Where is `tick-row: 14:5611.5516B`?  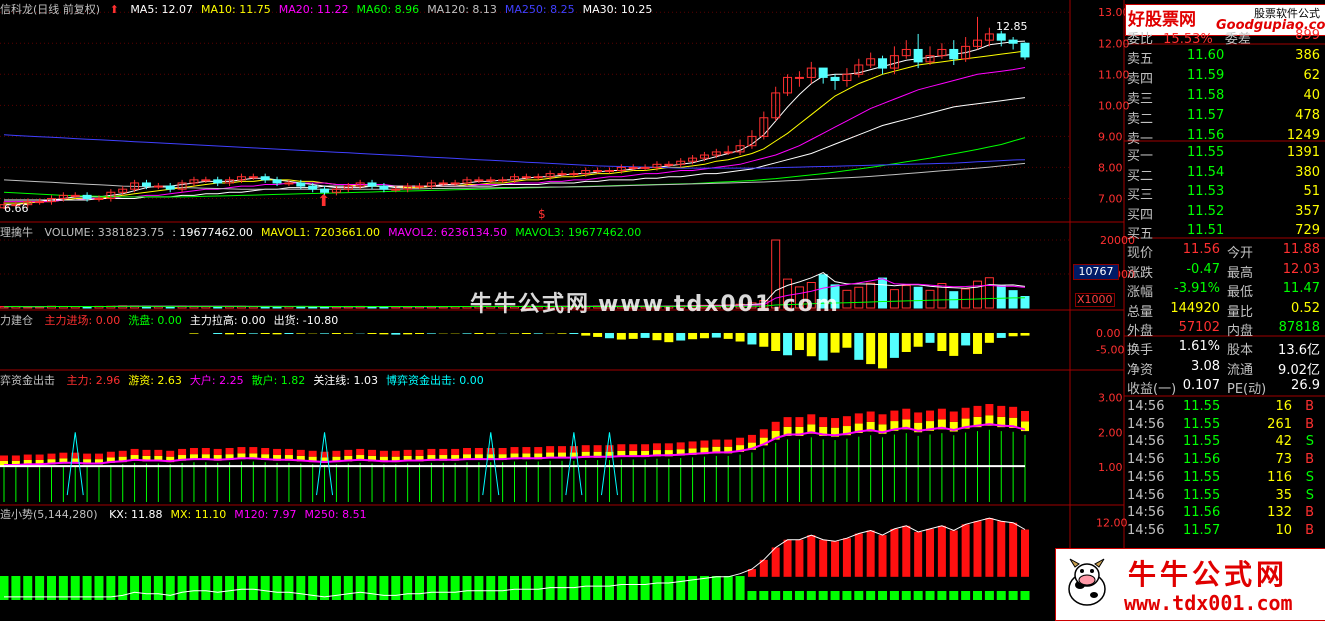
tick-row: 14:5611.5516B is located at coordinates (1224, 408).